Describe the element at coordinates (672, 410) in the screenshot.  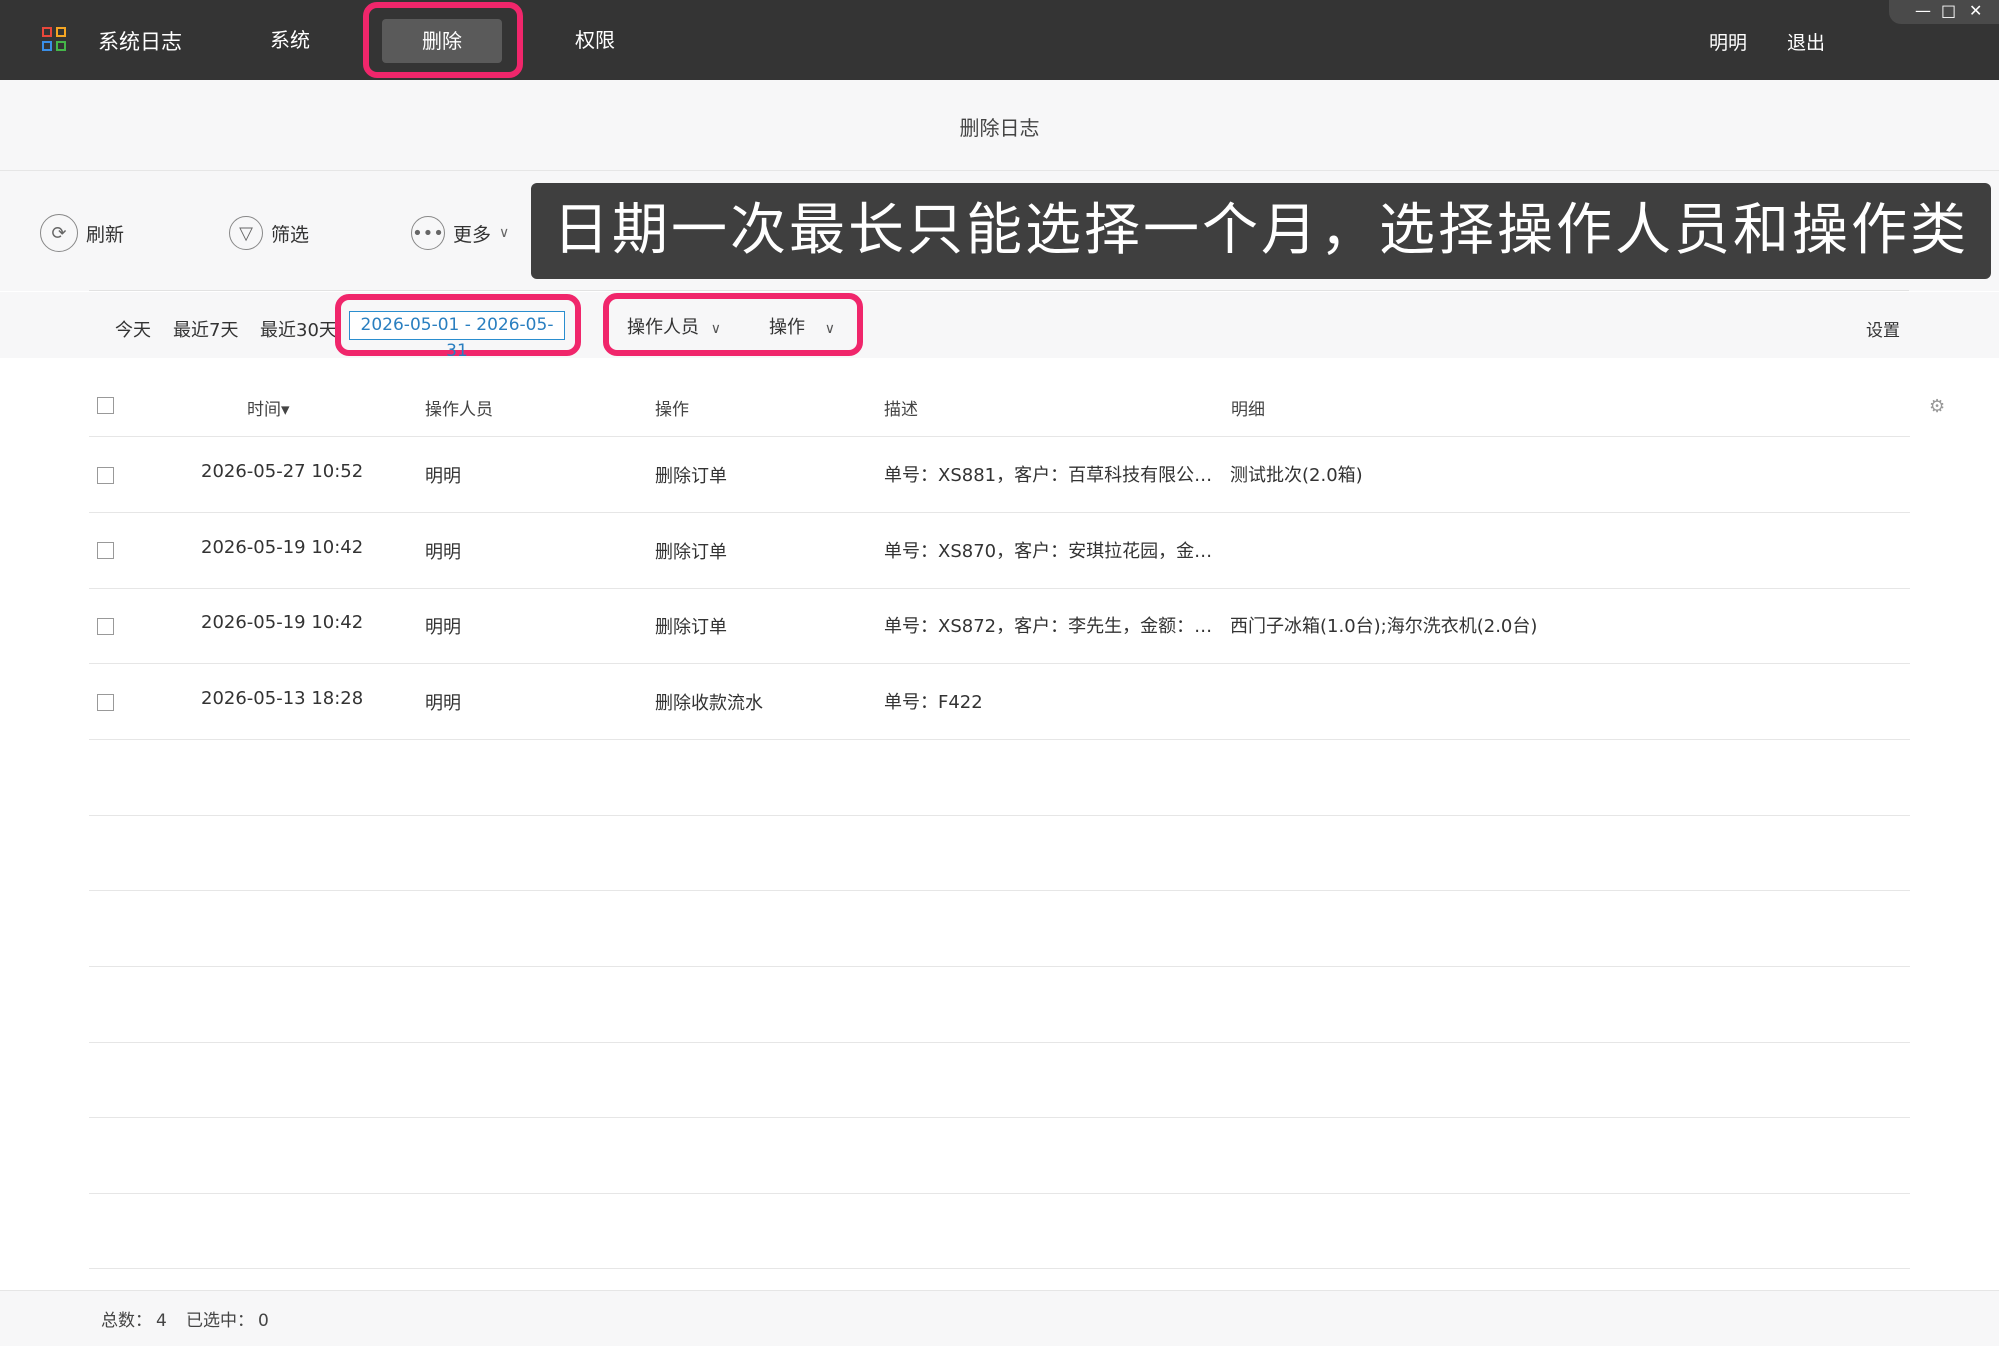
I see `column-header-operation: 操作` at that location.